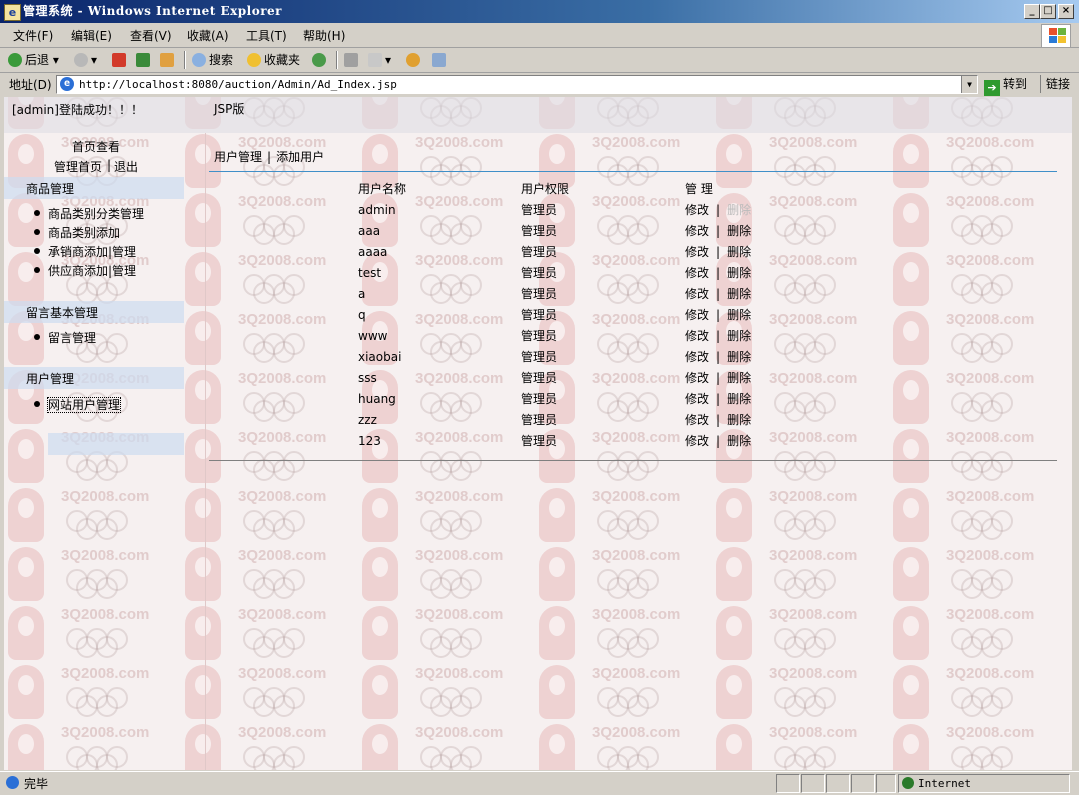 The height and width of the screenshot is (795, 1079). What do you see at coordinates (94, 378) in the screenshot?
I see `sidebar-group-user: 用户管理` at bounding box center [94, 378].